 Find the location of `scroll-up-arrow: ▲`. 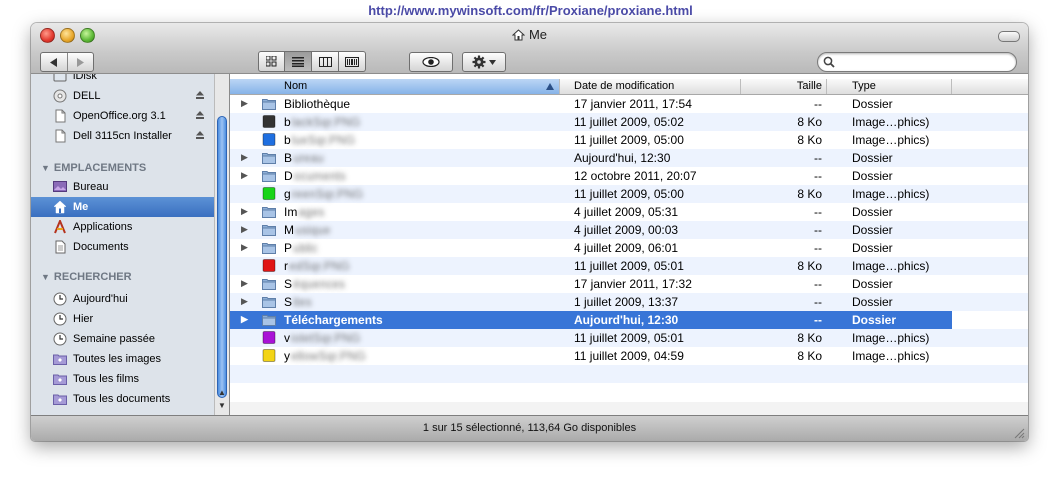

scroll-up-arrow: ▲ is located at coordinates (222, 394).